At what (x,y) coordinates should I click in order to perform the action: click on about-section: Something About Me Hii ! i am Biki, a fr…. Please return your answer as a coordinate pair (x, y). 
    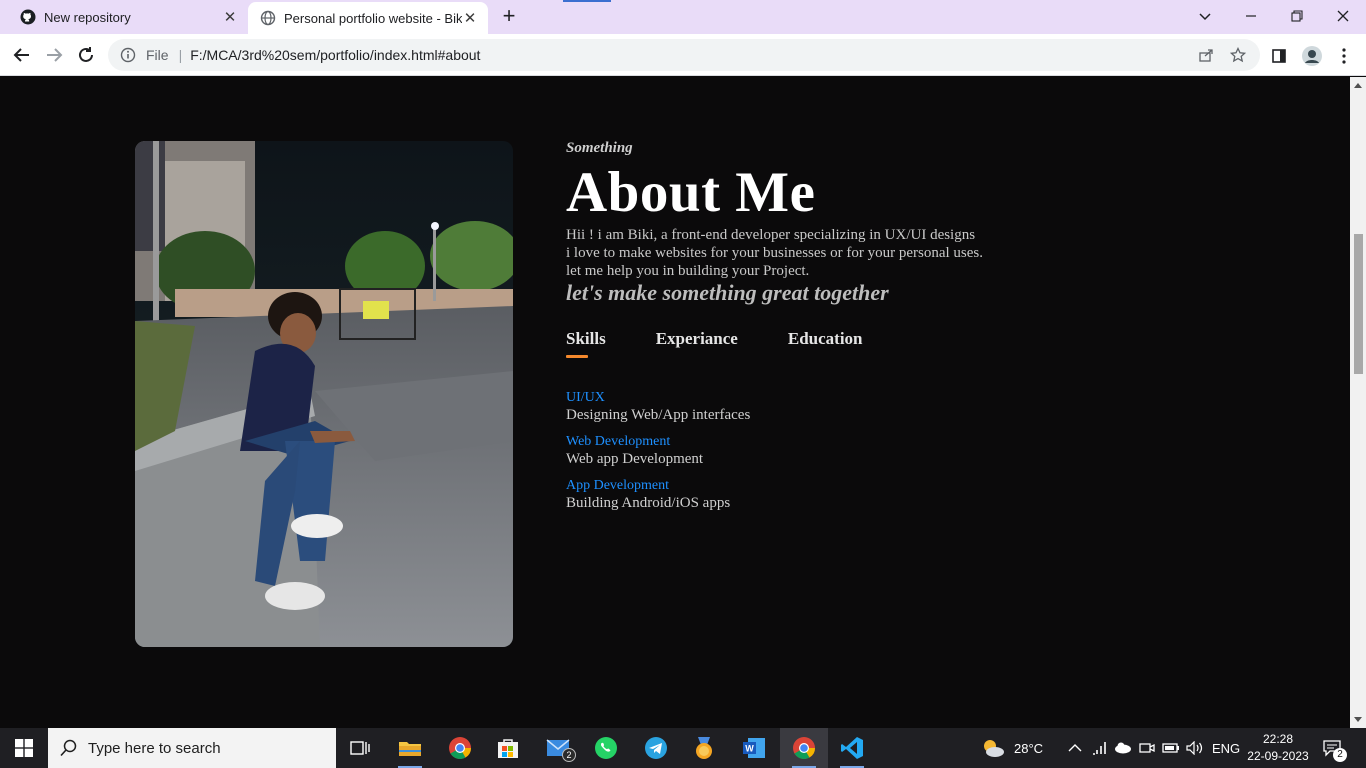
    Looking at the image, I should click on (806, 223).